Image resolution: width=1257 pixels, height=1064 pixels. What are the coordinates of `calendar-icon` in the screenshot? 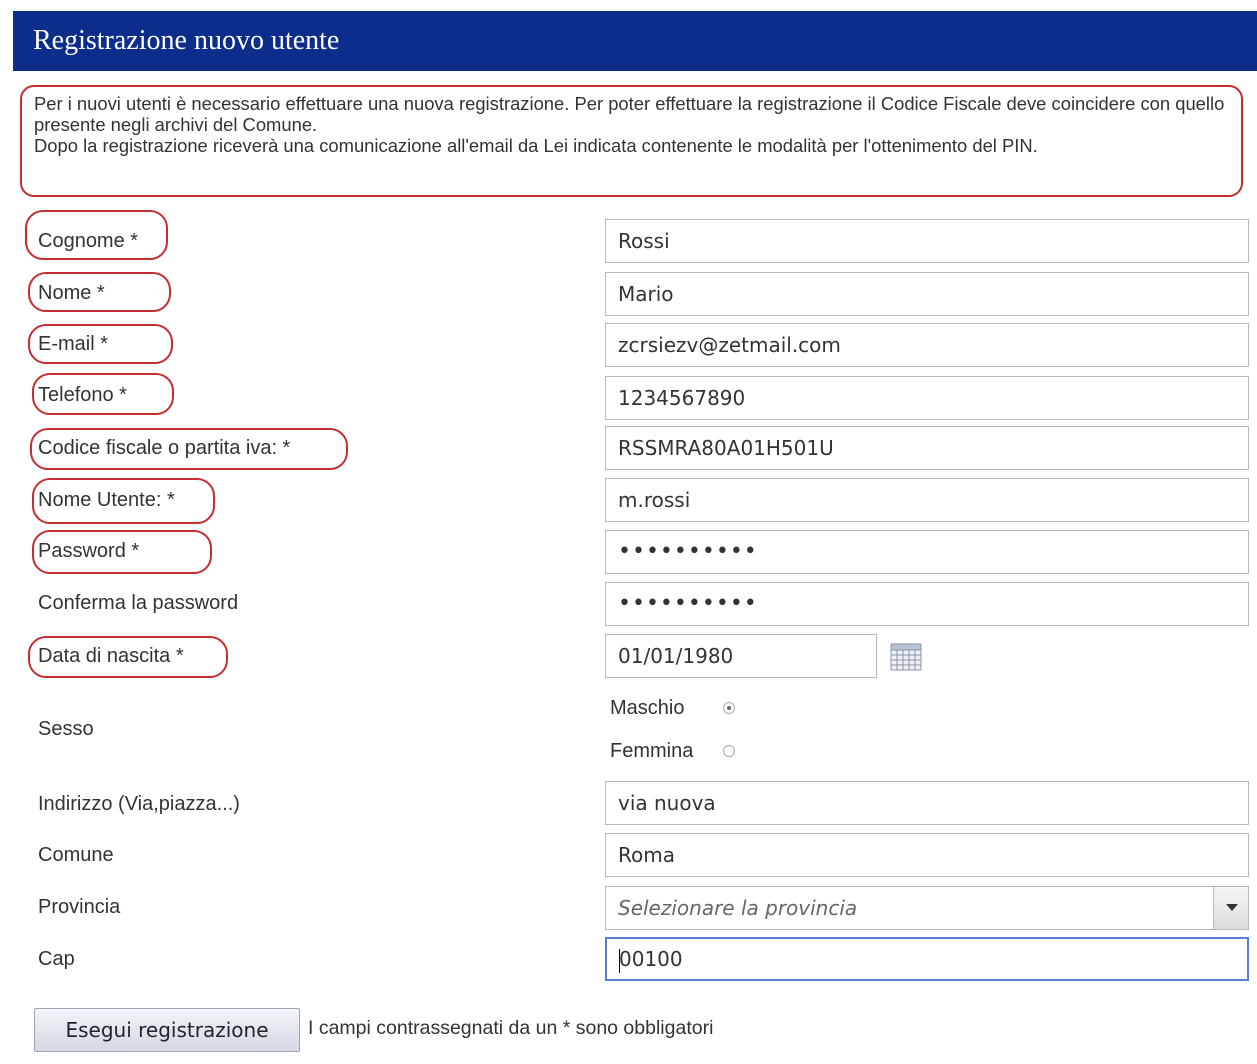 It's located at (906, 657).